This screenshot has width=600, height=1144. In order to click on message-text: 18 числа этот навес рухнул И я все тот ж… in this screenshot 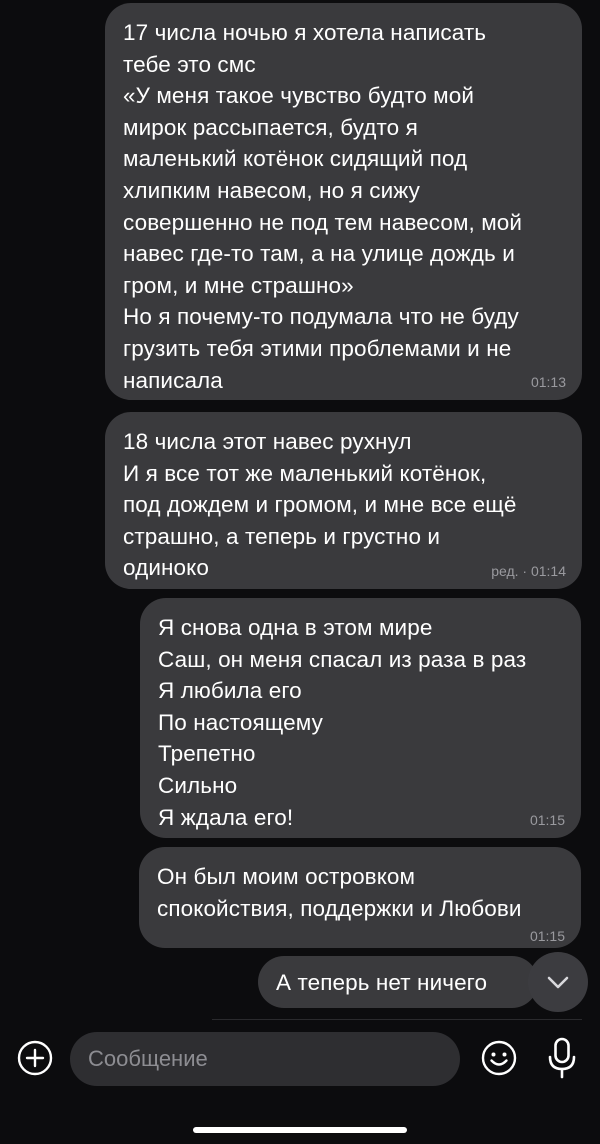, I will do `click(320, 505)`.